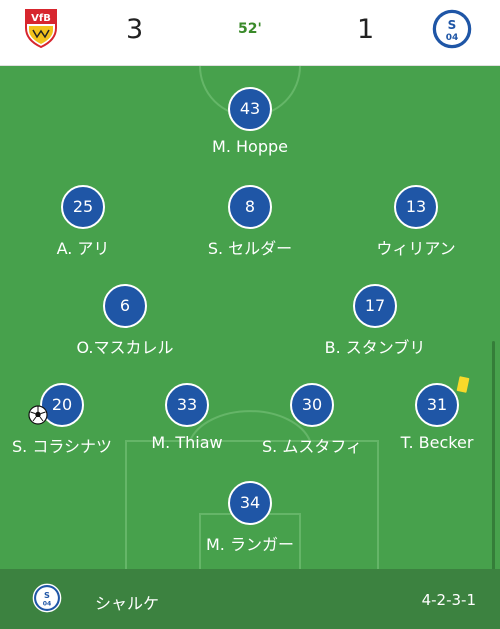 The height and width of the screenshot is (629, 500). I want to click on player-number: 30, so click(312, 405).